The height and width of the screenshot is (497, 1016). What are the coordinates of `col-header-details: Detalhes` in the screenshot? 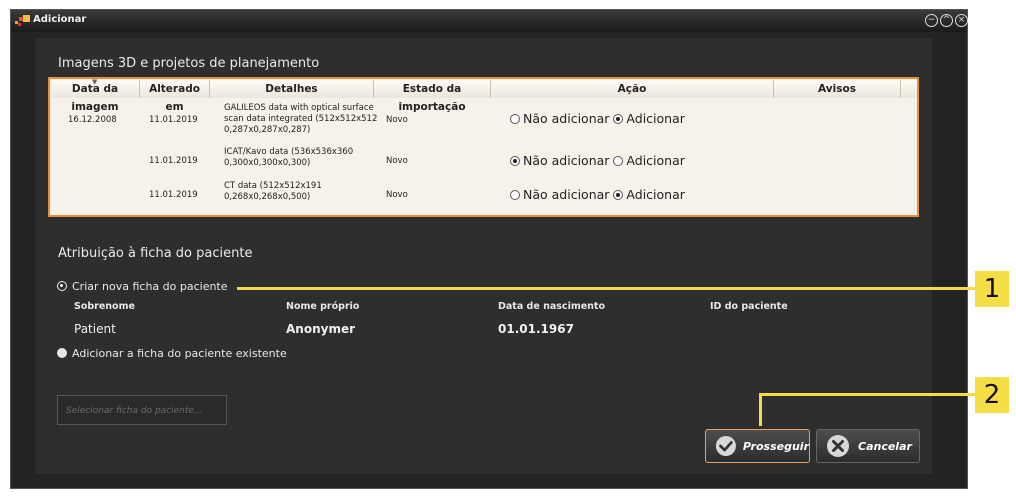 It's located at (292, 89).